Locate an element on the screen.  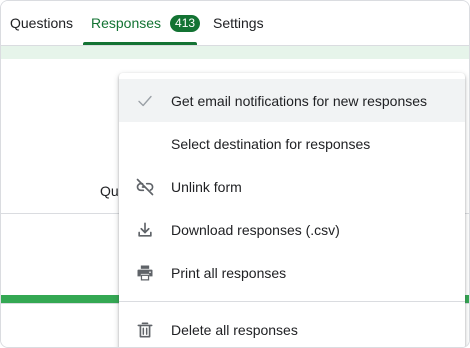
menu-item-label: Download responses (.csv) is located at coordinates (255, 229).